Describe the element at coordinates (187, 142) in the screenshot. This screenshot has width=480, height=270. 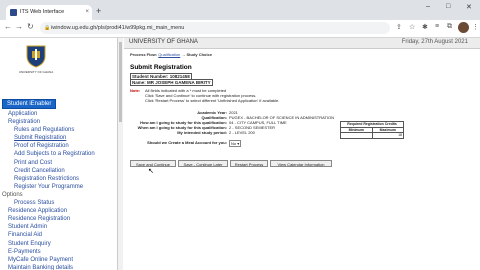
I see `meal-account-label: Should we Create a Meal Account for you:` at that location.